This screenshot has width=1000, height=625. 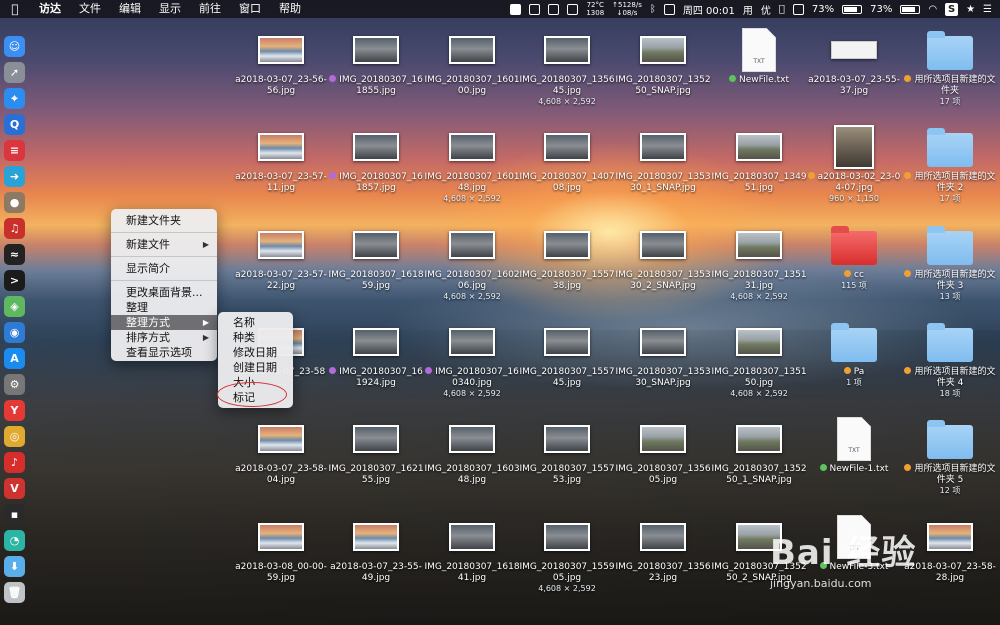 I want to click on item-filename: IMG_20180307_160340.jpg, so click(x=477, y=377).